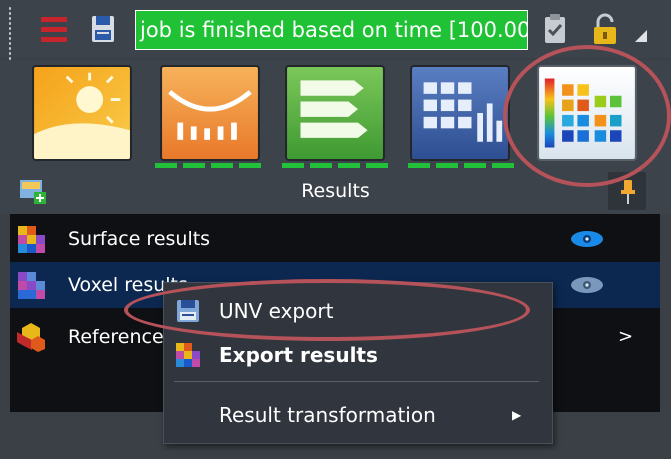 The height and width of the screenshot is (459, 671). I want to click on tree-item-surface-results: Surface results, so click(335, 239).